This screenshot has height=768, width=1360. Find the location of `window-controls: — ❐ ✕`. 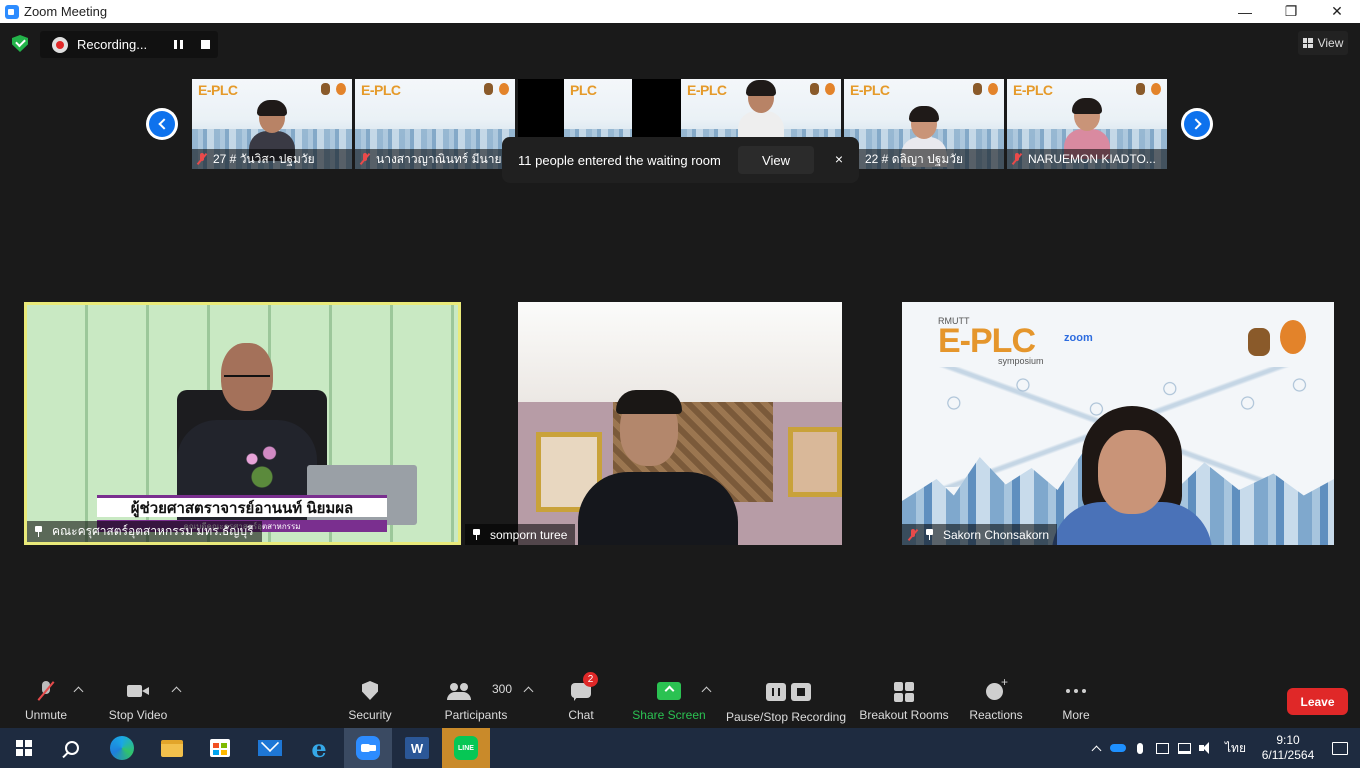

window-controls: — ❐ ✕ is located at coordinates (1291, 11).